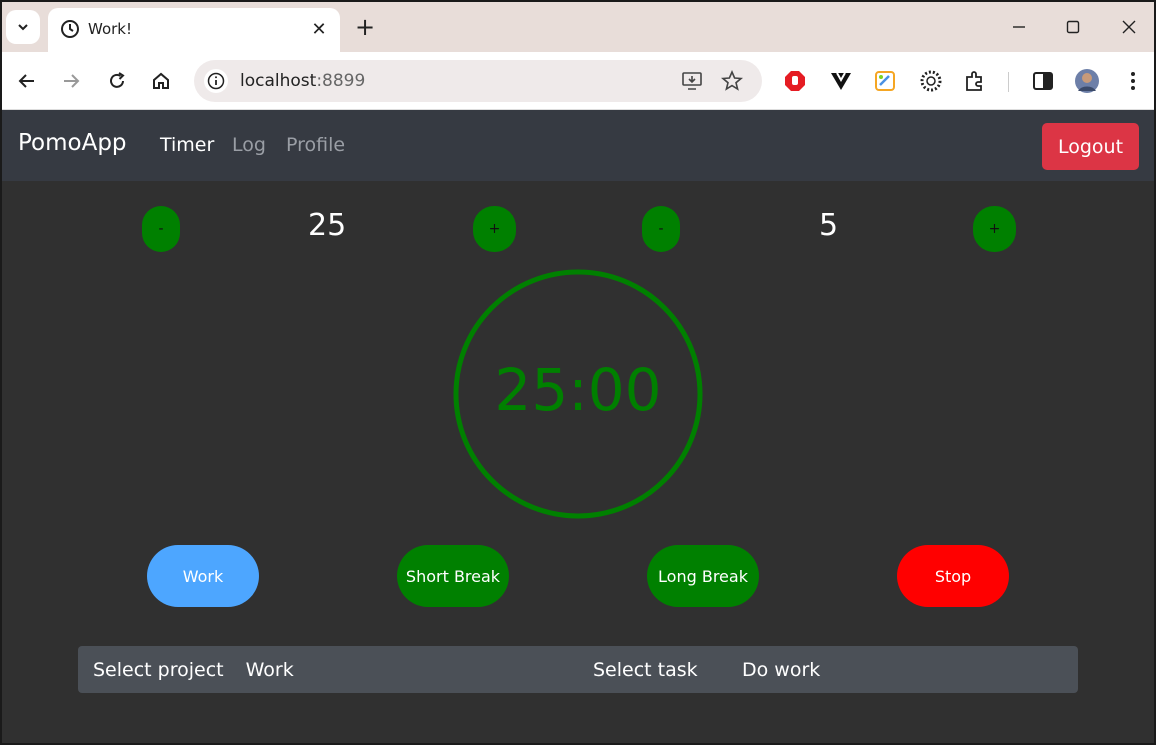  I want to click on reload-icon, so click(117, 80).